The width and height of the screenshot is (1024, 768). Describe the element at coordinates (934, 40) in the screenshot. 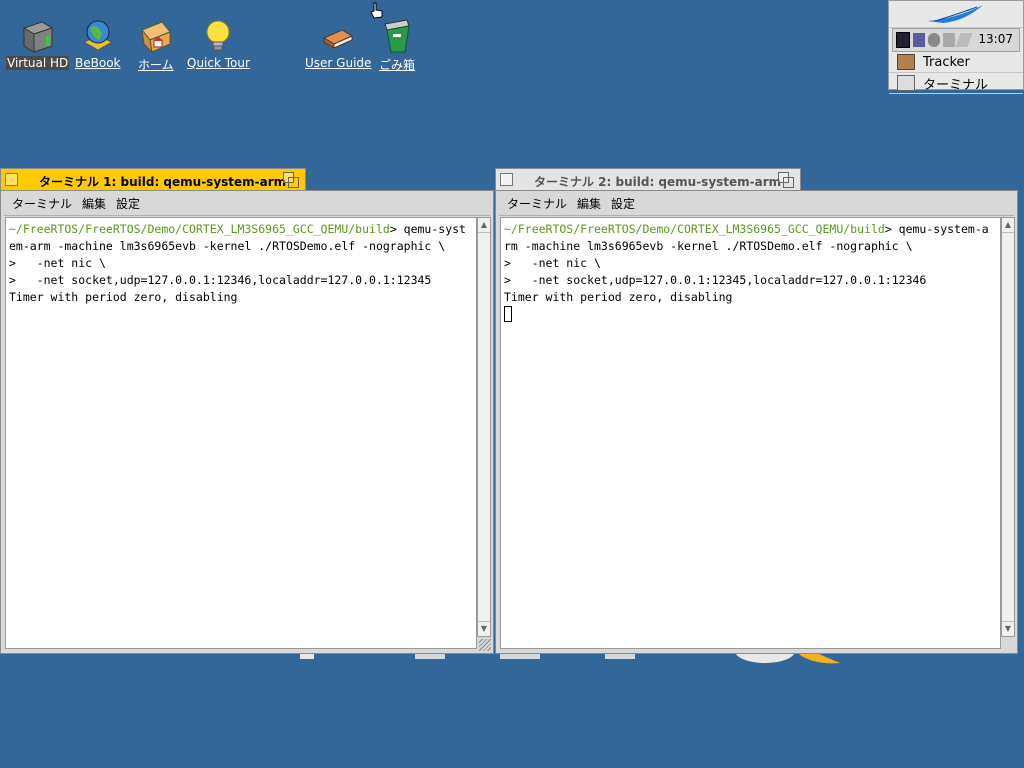

I see `network-icon` at that location.